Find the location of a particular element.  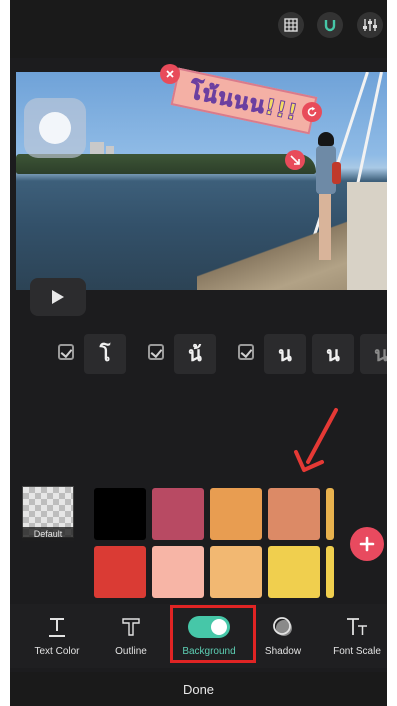

play-button is located at coordinates (58, 297).